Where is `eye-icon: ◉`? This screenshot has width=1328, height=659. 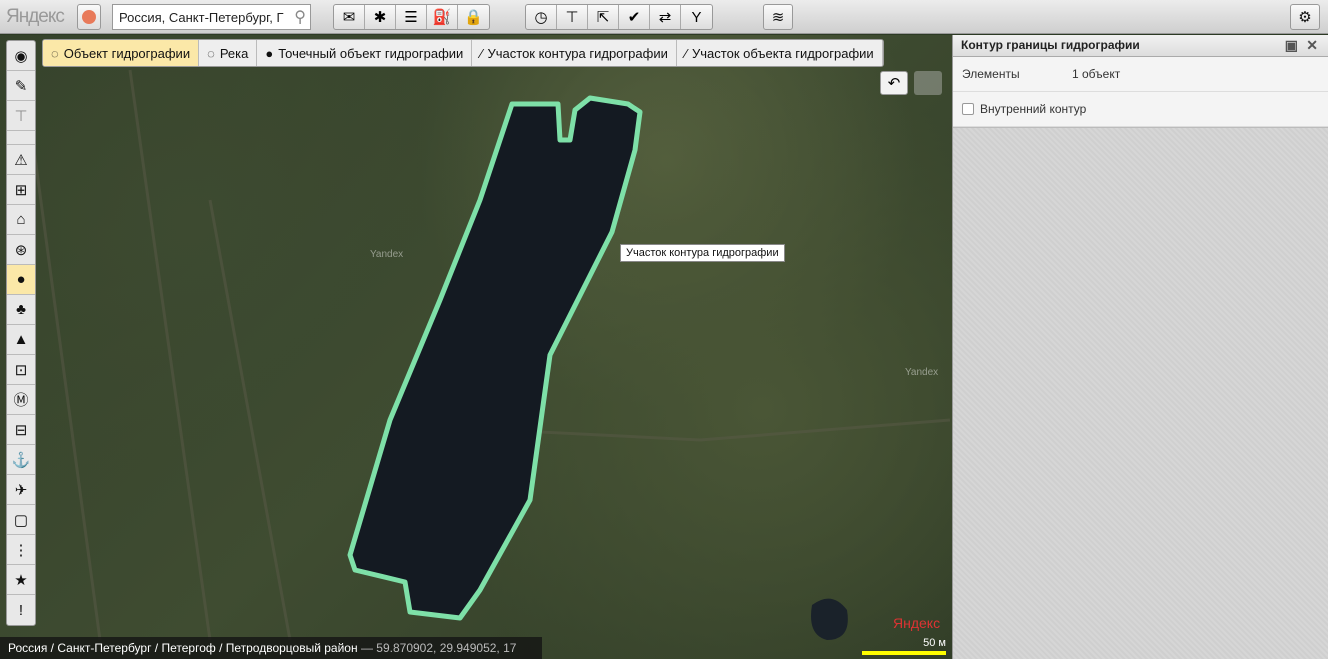 eye-icon: ◉ is located at coordinates (21, 56).